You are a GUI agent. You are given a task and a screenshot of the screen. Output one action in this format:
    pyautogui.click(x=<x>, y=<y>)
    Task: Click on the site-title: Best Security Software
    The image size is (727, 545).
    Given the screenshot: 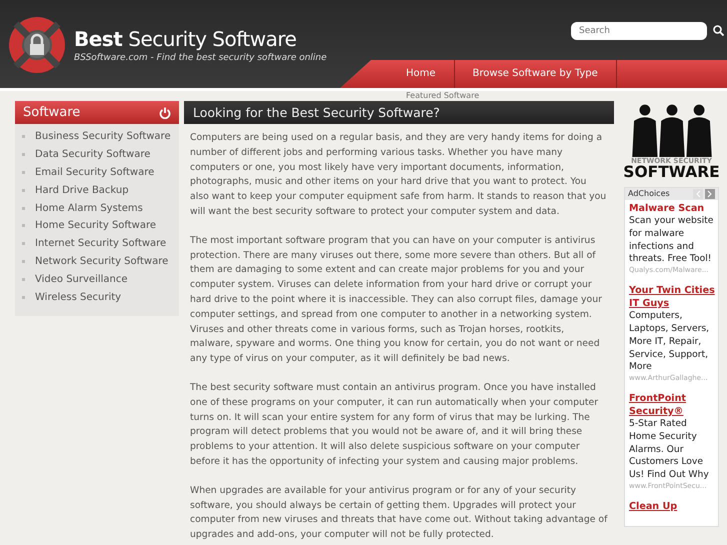 What is the action you would take?
    pyautogui.click(x=186, y=39)
    